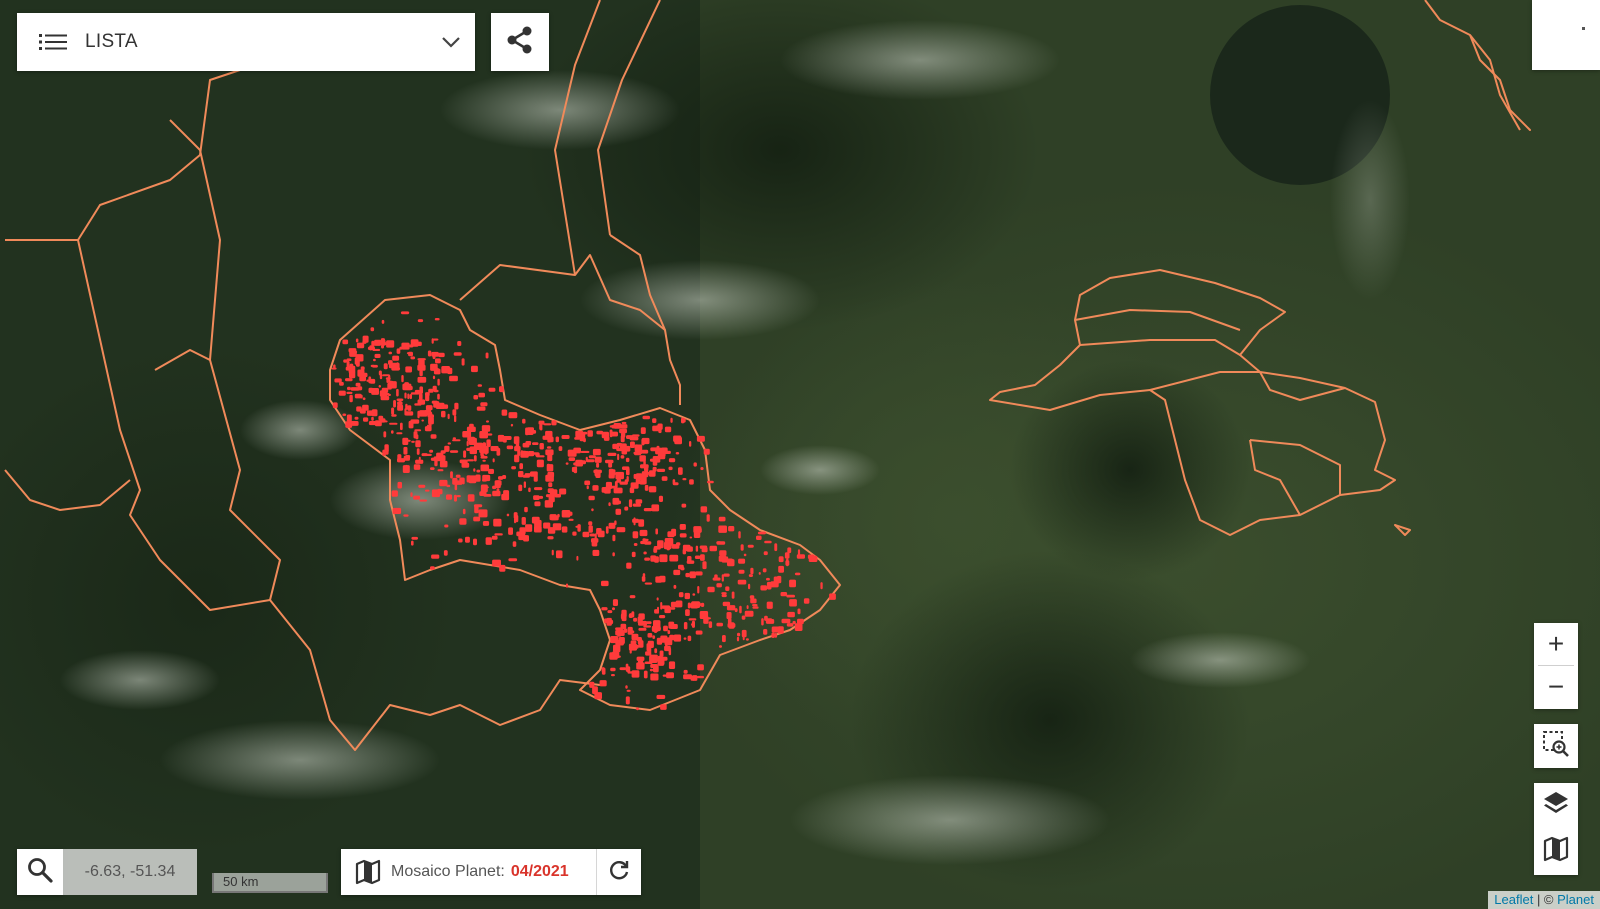 The height and width of the screenshot is (909, 1600). What do you see at coordinates (619, 872) in the screenshot?
I see `refresh-button` at bounding box center [619, 872].